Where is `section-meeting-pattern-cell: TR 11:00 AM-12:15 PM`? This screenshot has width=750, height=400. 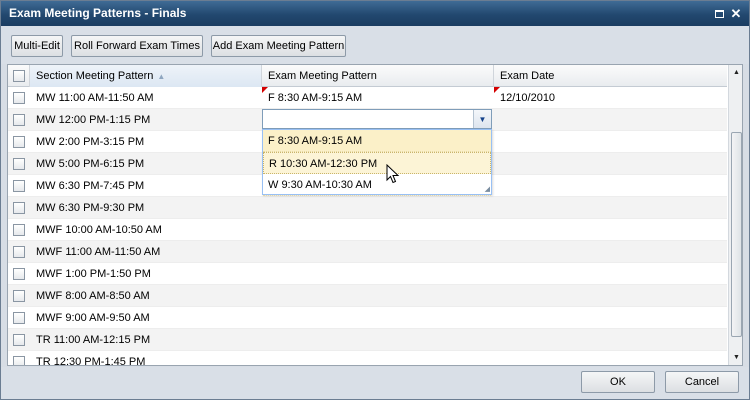
section-meeting-pattern-cell: TR 11:00 AM-12:15 PM is located at coordinates (93, 340).